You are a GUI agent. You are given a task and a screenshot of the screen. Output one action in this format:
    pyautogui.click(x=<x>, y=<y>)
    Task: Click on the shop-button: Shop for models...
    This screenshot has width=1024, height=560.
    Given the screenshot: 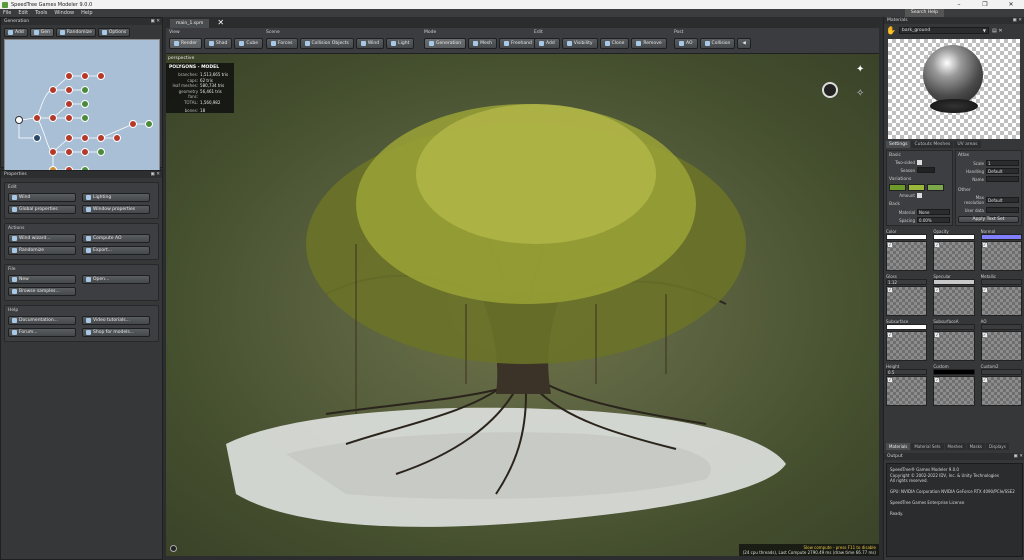 What is the action you would take?
    pyautogui.click(x=116, y=332)
    